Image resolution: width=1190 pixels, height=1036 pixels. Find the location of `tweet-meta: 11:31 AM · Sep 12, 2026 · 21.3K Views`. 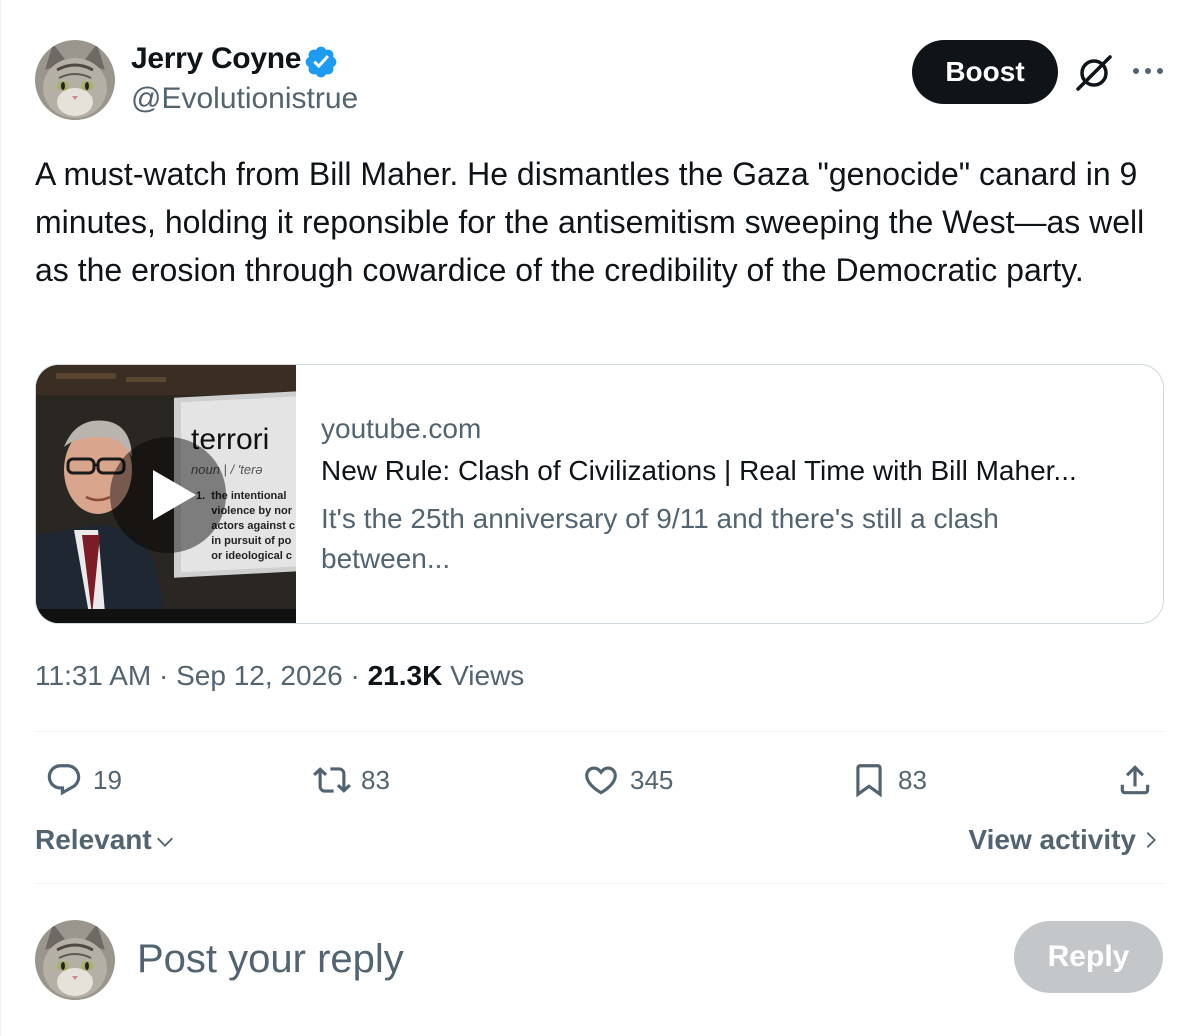

tweet-meta: 11:31 AM · Sep 12, 2026 · 21.3K Views is located at coordinates (279, 676).